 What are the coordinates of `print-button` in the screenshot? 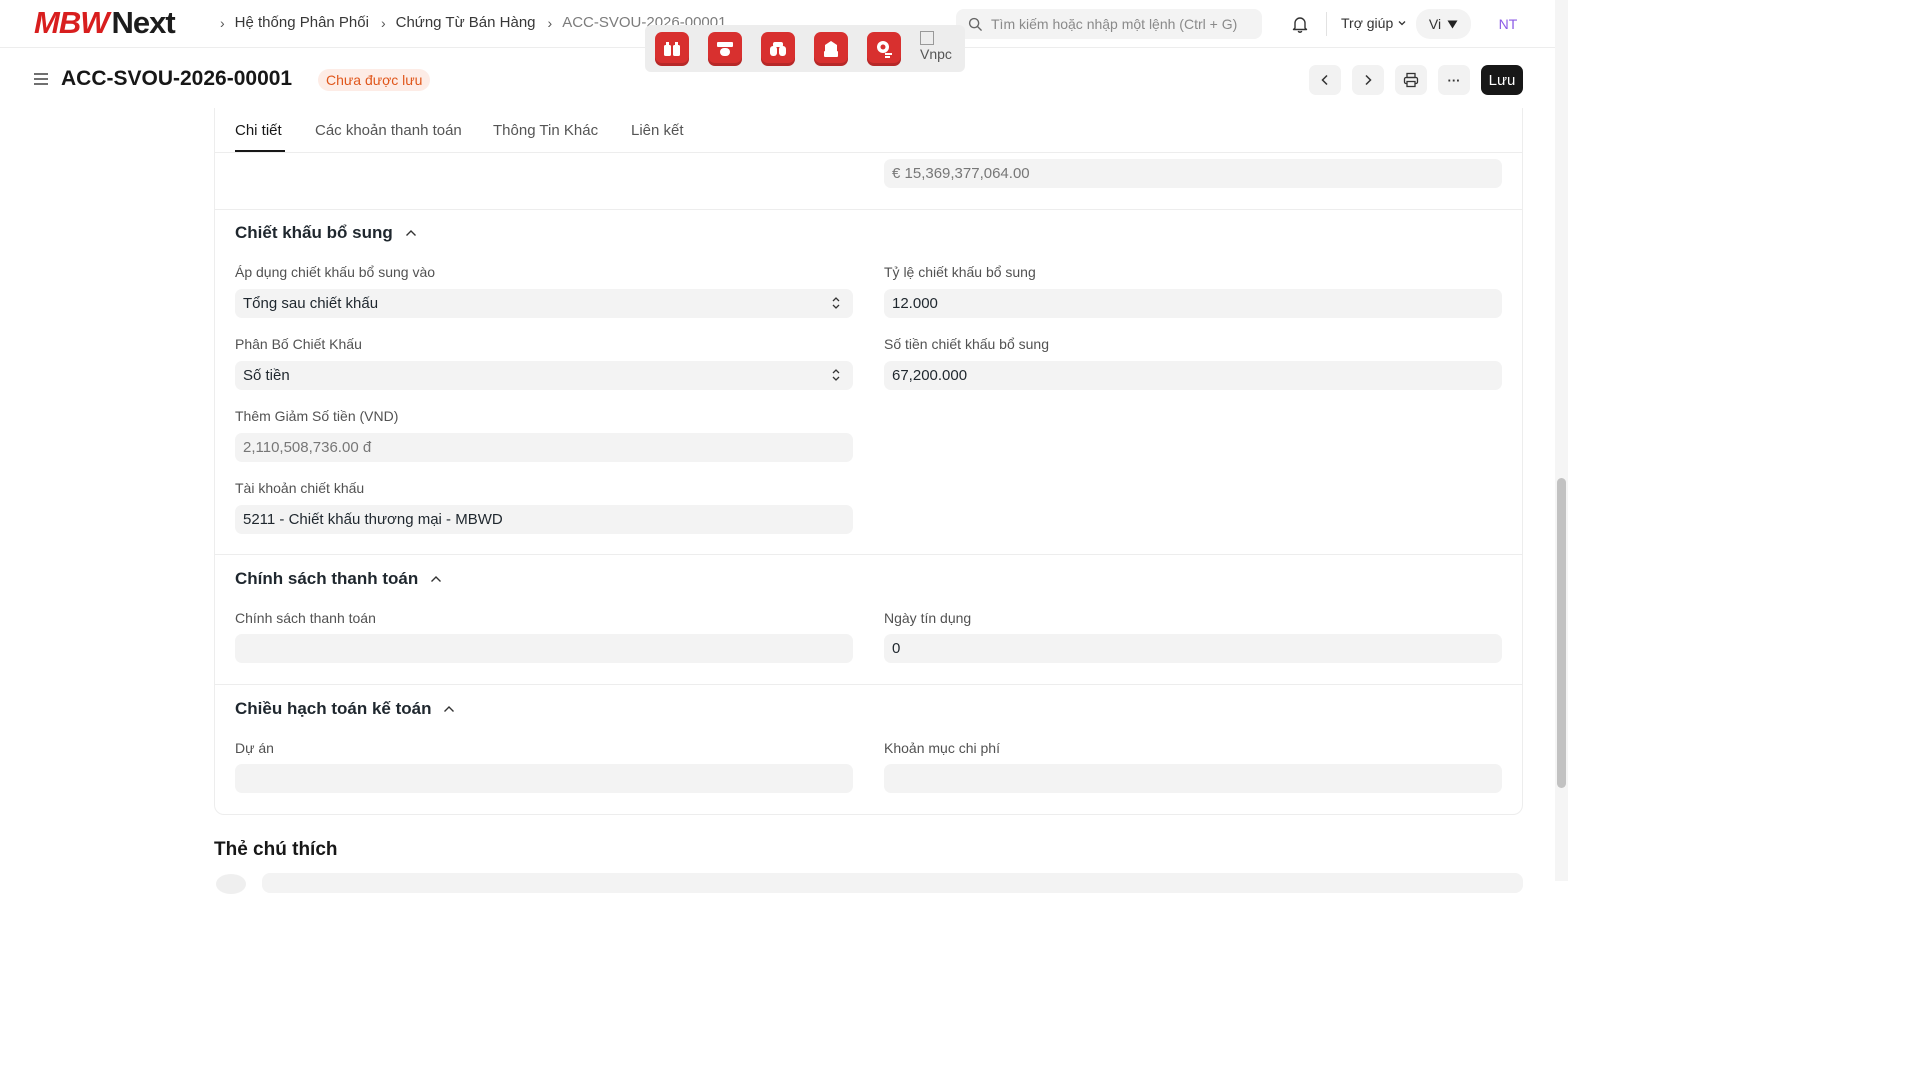 It's located at (1411, 80).